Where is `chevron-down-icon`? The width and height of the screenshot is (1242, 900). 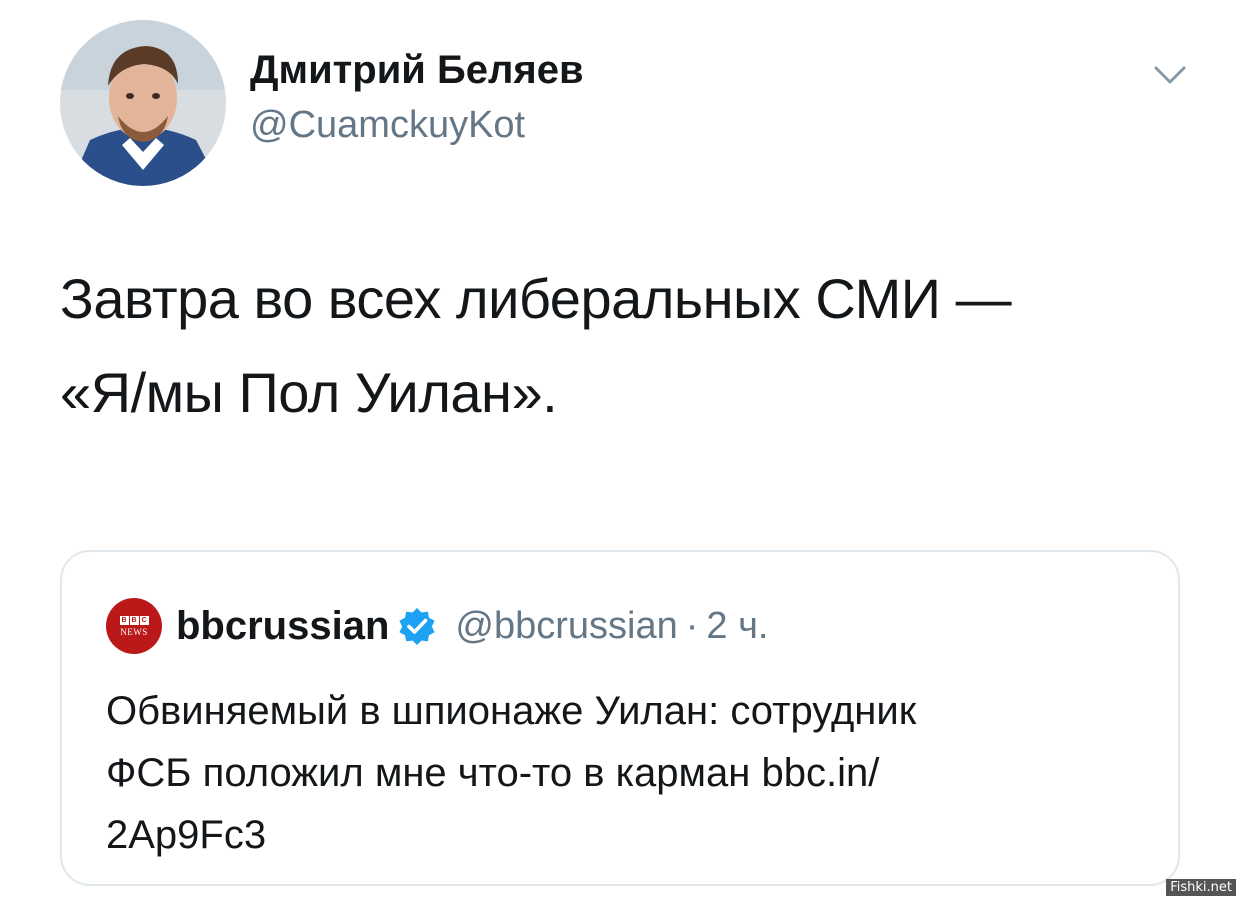 chevron-down-icon is located at coordinates (1170, 75).